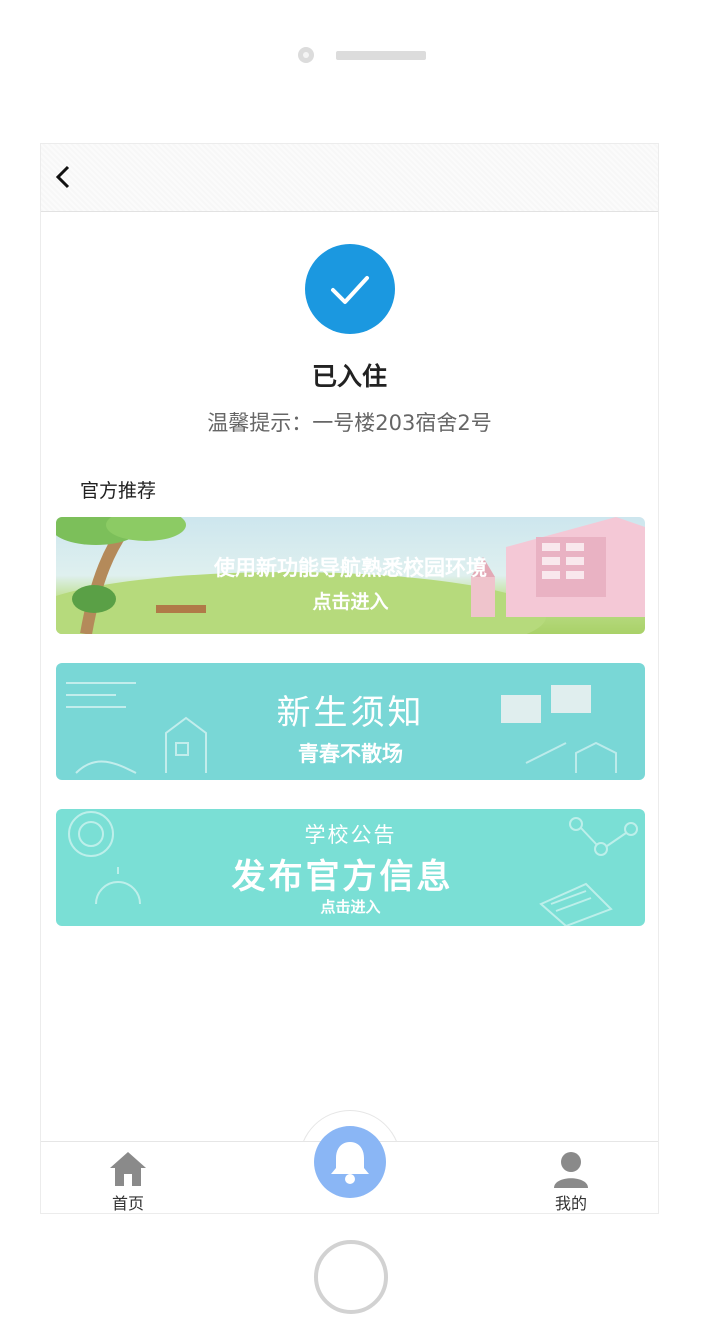 This screenshot has width=703, height=1334. What do you see at coordinates (128, 1169) in the screenshot?
I see `home-icon` at bounding box center [128, 1169].